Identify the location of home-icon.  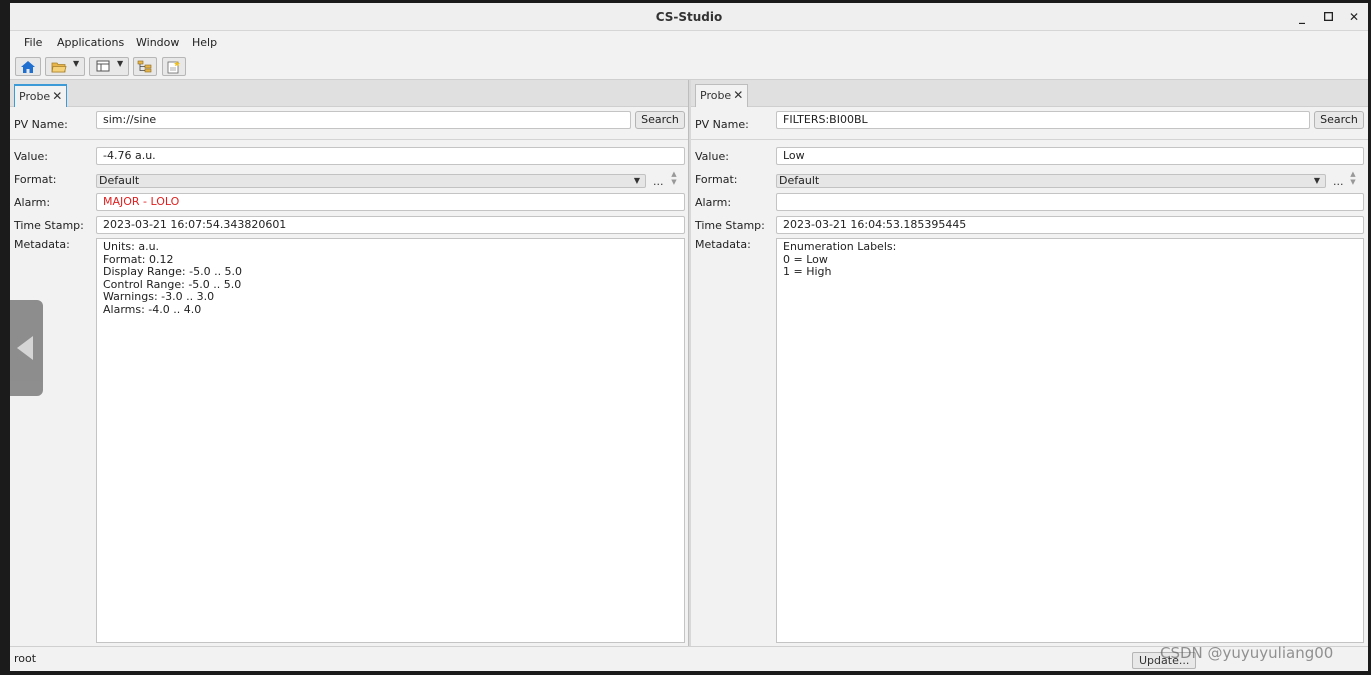
(28, 67).